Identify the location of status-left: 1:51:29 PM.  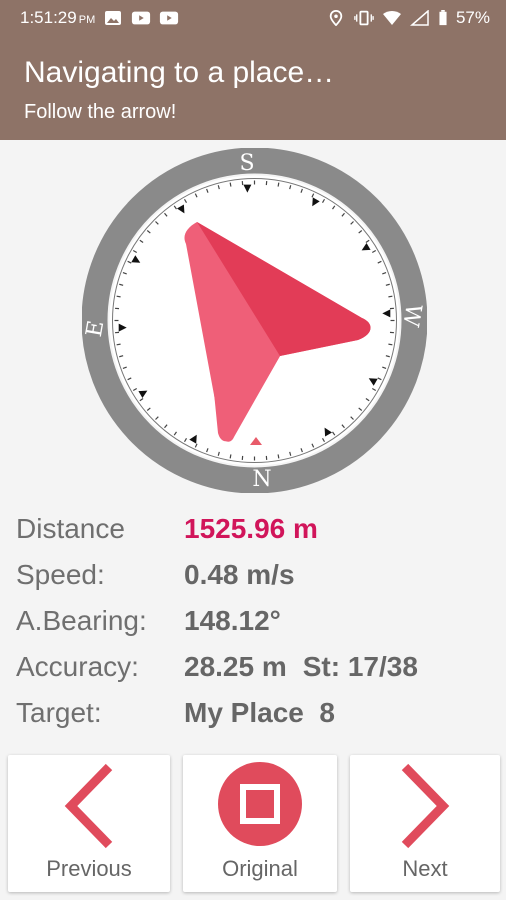
(99, 18).